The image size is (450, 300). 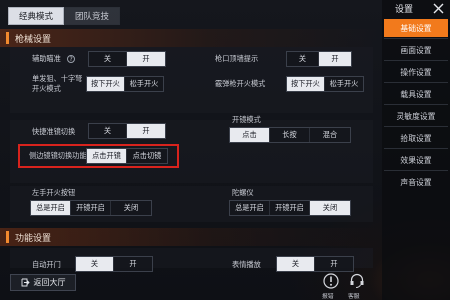 What do you see at coordinates (49, 282) in the screenshot?
I see `back-to-lobby-label: 返回大厅` at bounding box center [49, 282].